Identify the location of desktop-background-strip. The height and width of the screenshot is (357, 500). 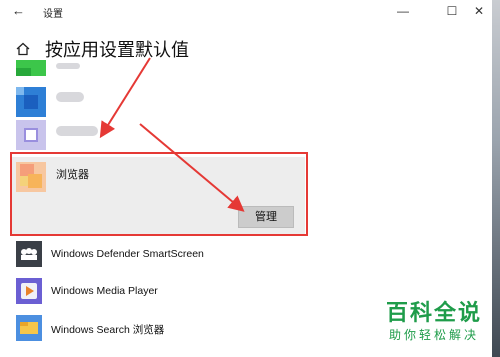
(496, 178).